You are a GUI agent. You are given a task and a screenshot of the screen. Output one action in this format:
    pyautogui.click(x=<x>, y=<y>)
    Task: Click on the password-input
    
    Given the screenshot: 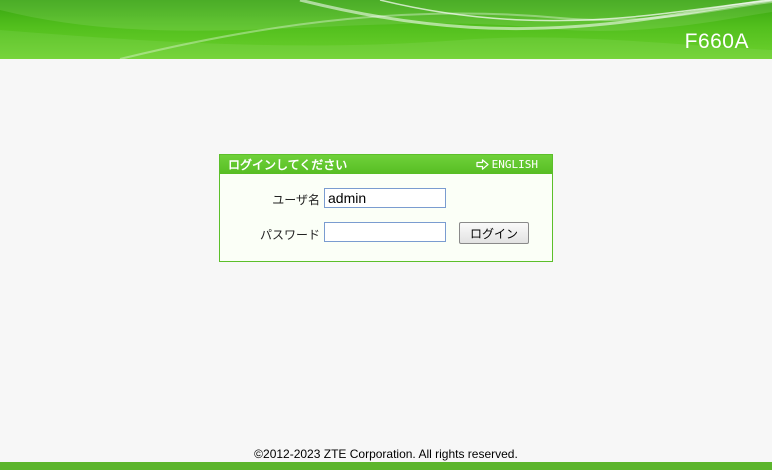 What is the action you would take?
    pyautogui.click(x=385, y=232)
    